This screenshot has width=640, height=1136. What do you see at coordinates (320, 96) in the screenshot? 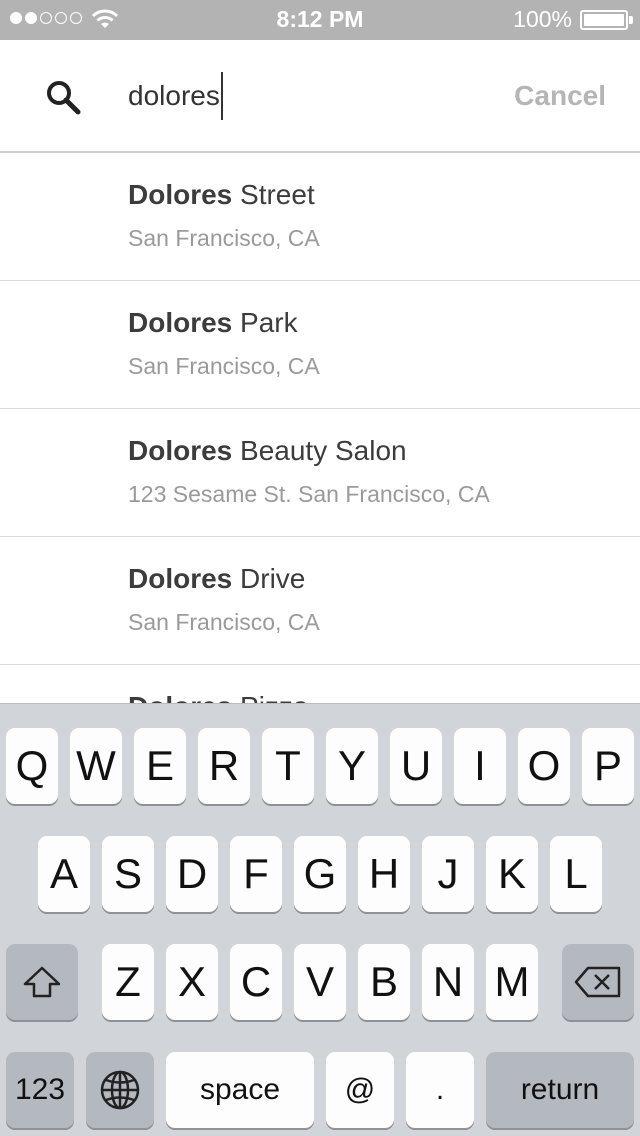
I see `search-header: dolores Cancel` at bounding box center [320, 96].